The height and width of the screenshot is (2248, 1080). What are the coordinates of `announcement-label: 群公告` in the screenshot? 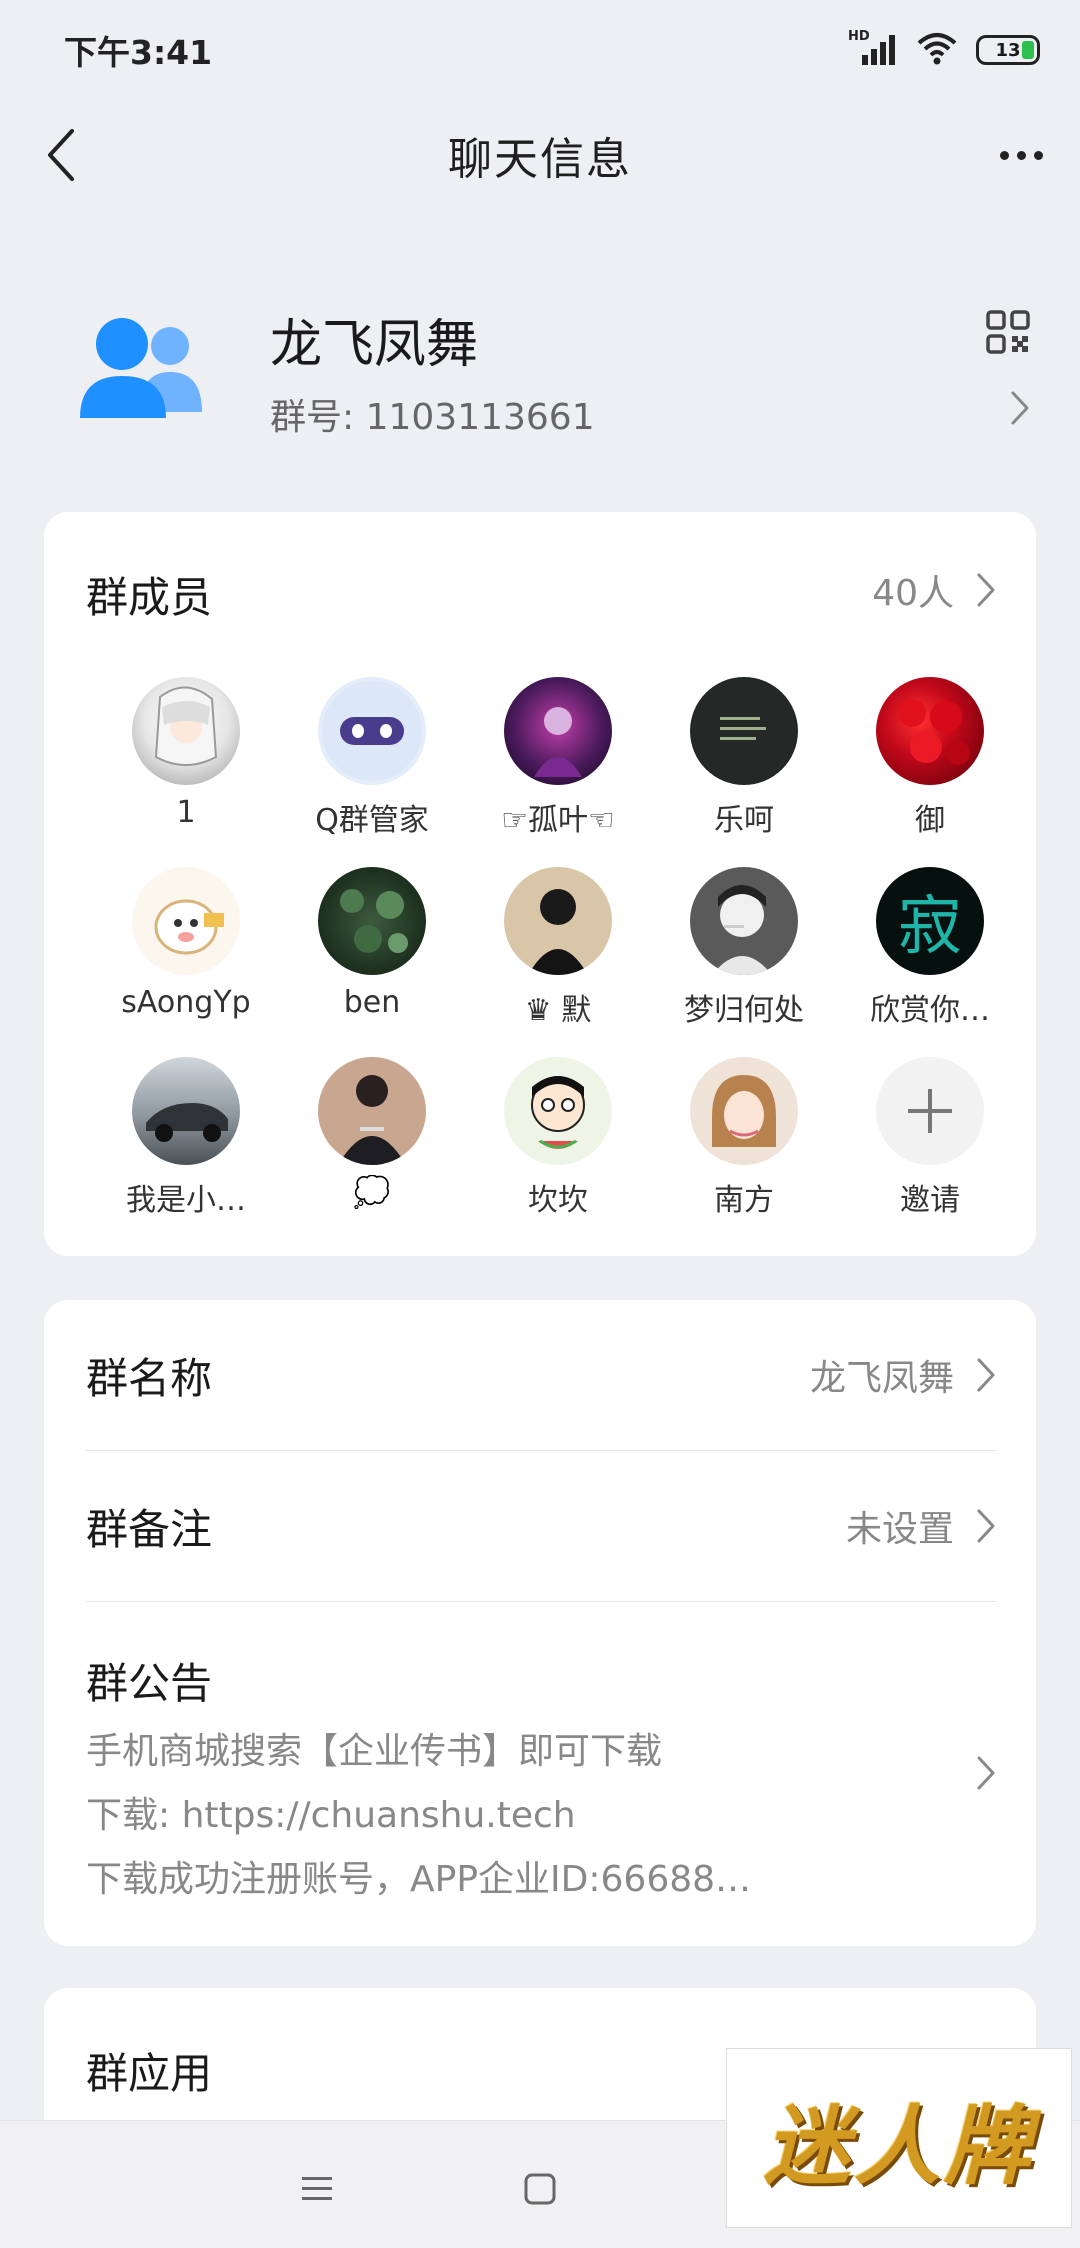 It's located at (149, 1683).